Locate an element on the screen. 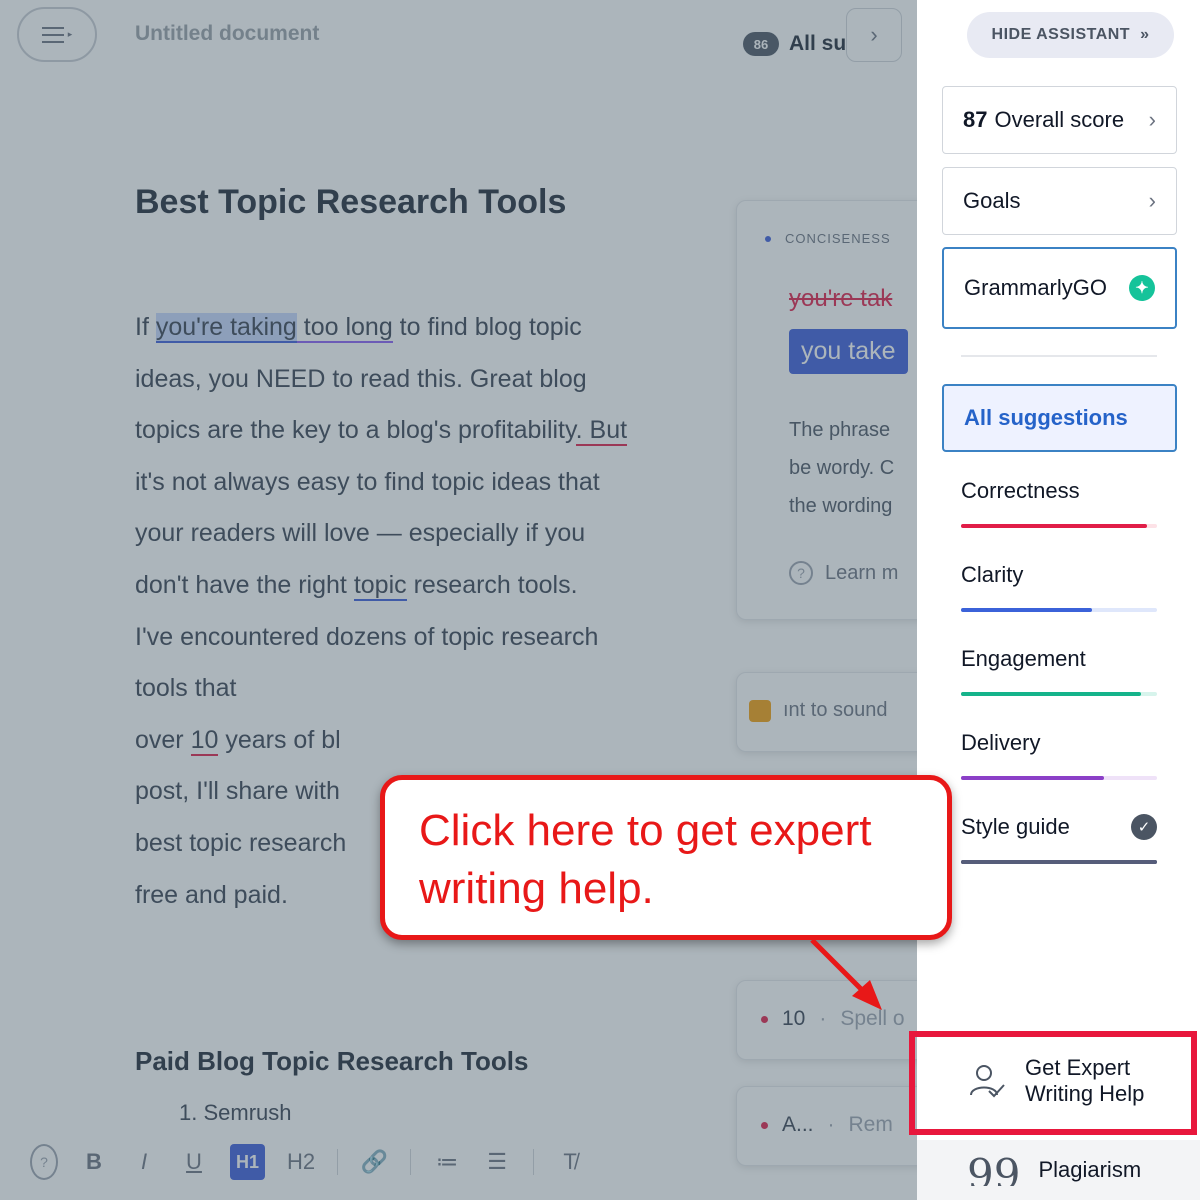  category-style-guide: Style guide ✓ is located at coordinates (1059, 839).